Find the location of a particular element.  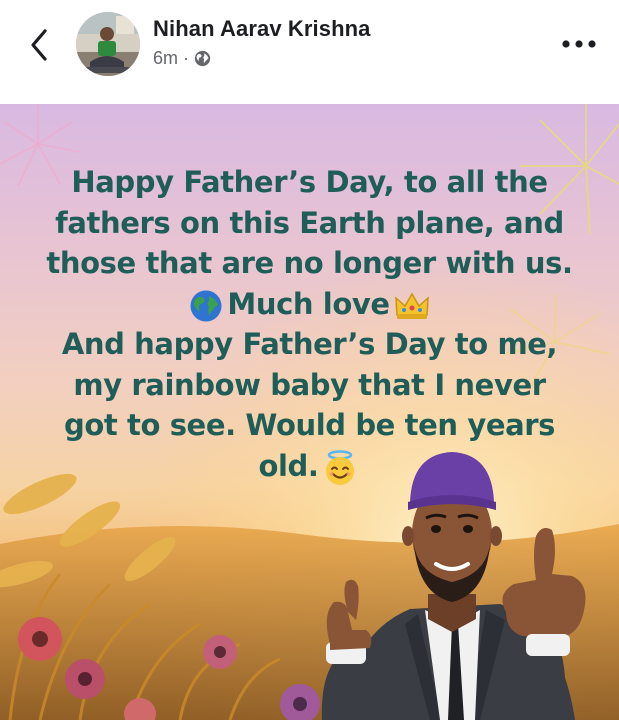

post-text-line: fathers on this Earth plane, and is located at coordinates (309, 222).